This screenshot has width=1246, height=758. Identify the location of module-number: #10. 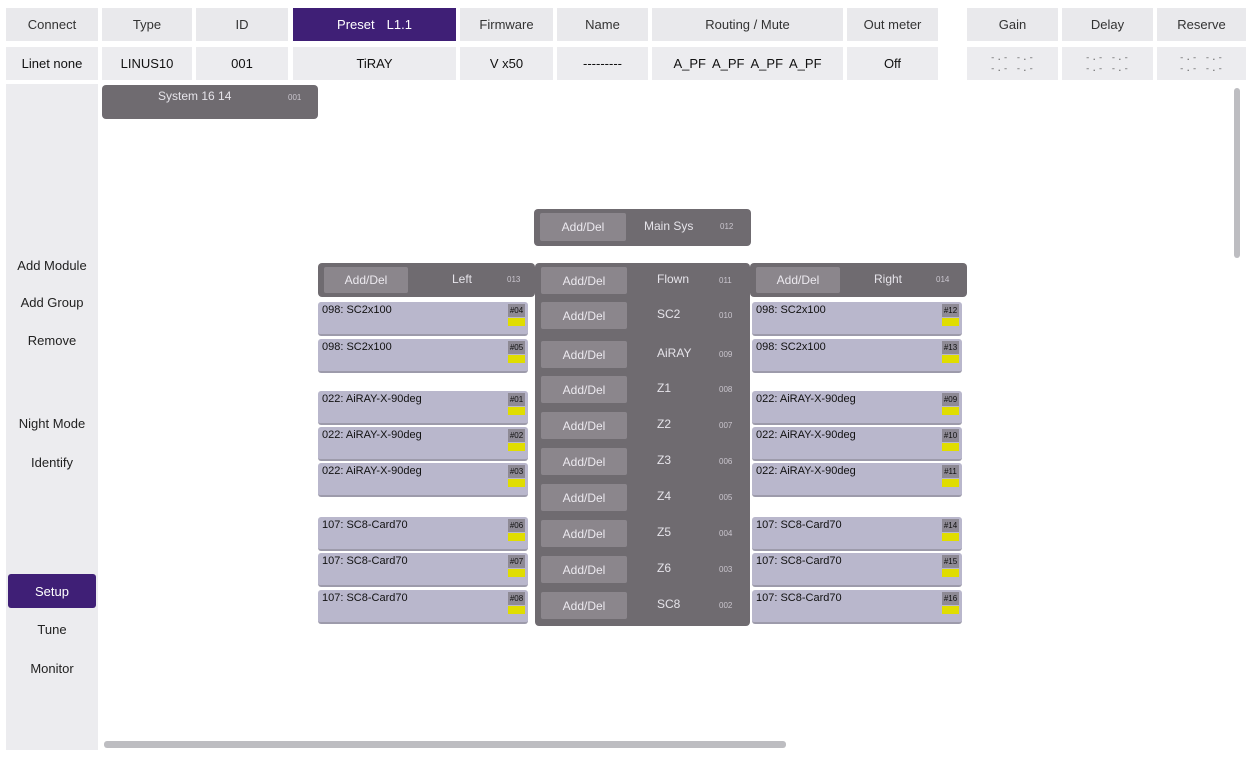
(950, 435).